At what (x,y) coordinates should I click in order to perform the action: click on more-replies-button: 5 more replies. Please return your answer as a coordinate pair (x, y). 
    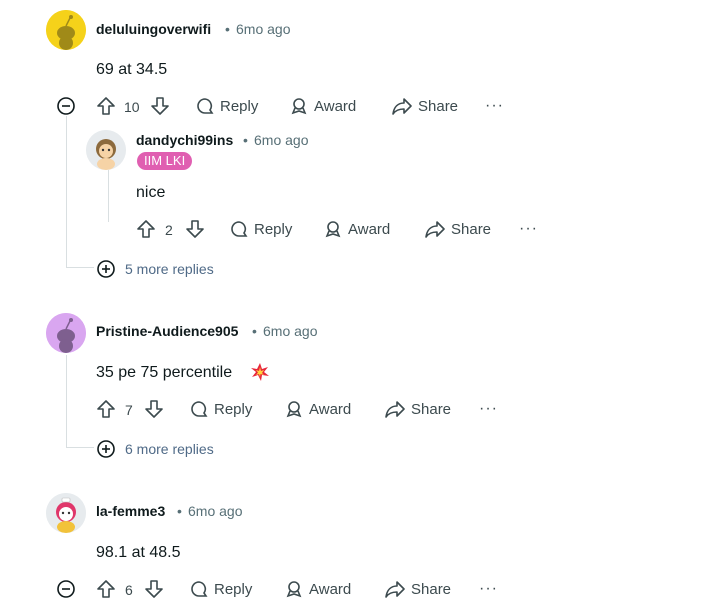
    Looking at the image, I should click on (155, 269).